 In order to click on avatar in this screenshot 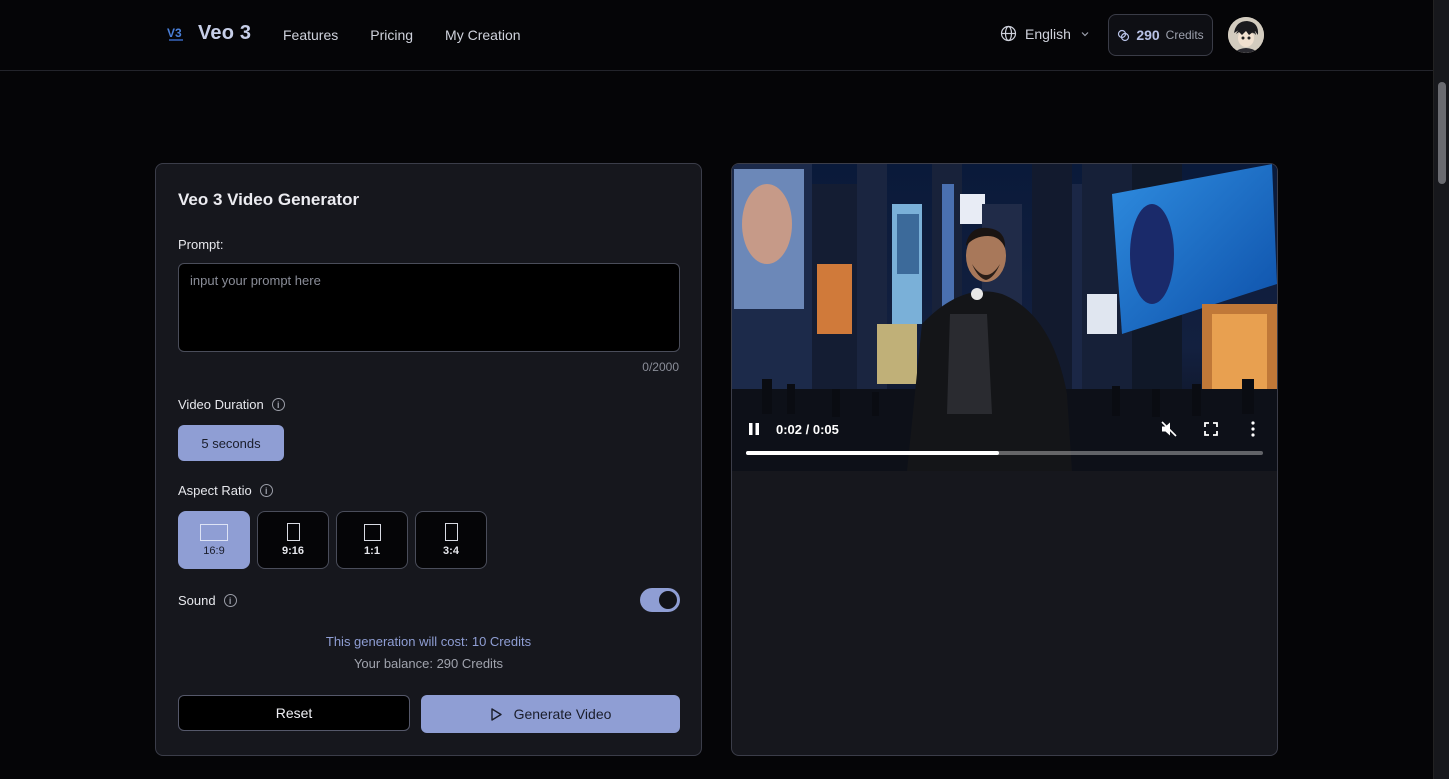, I will do `click(1246, 35)`.